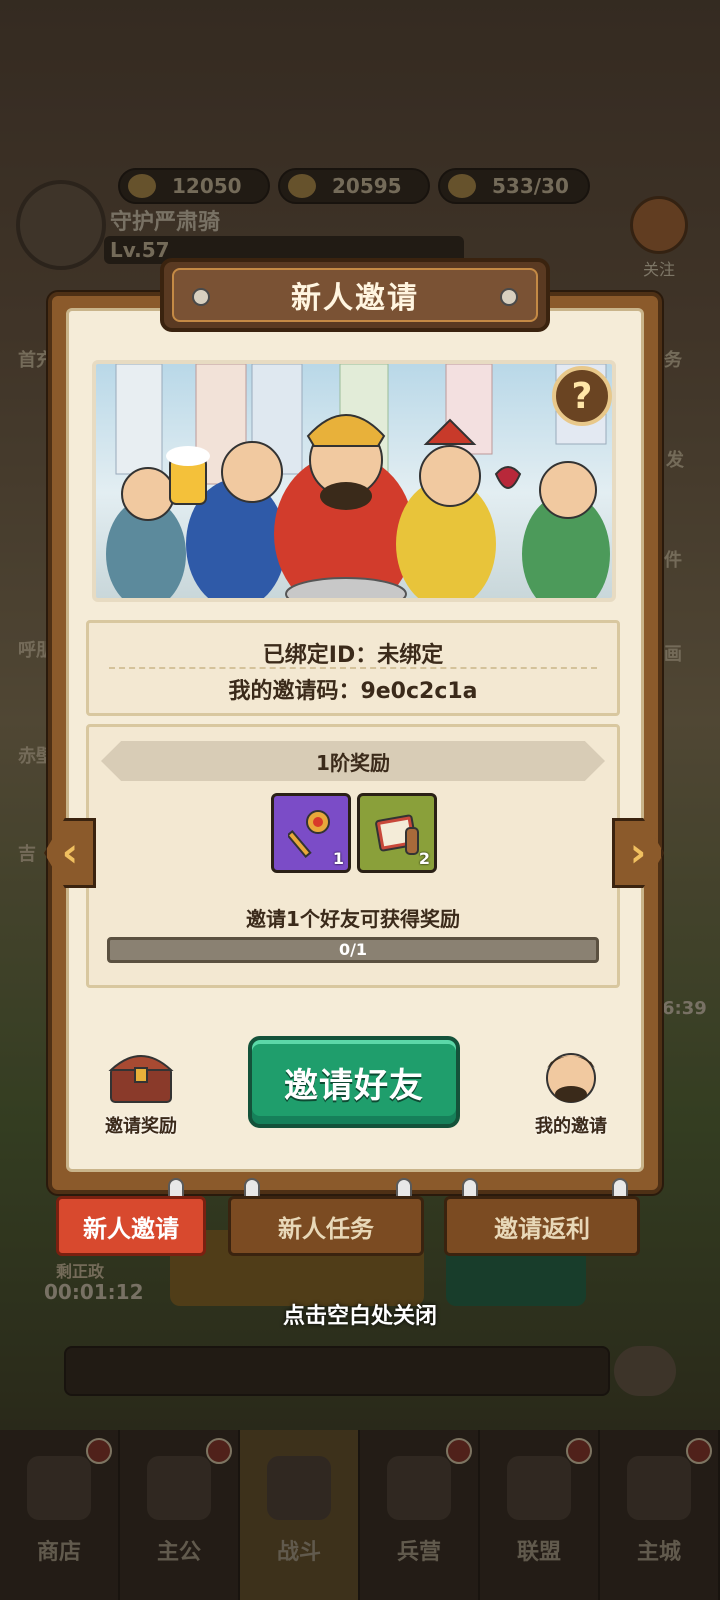  I want to click on bound-id-text: 已绑定ID：未绑定, so click(353, 655).